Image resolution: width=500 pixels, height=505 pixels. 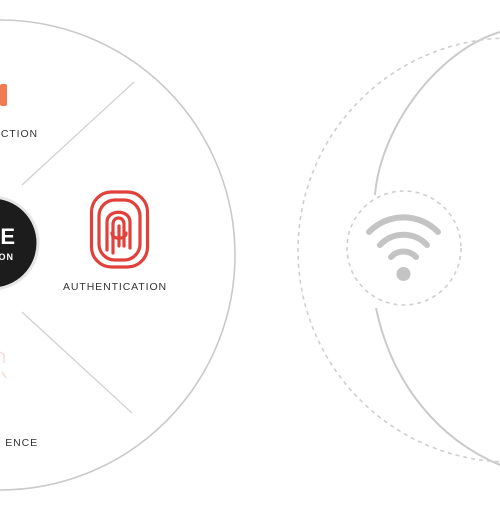 What do you see at coordinates (119, 229) in the screenshot?
I see `fingerprint-icon` at bounding box center [119, 229].